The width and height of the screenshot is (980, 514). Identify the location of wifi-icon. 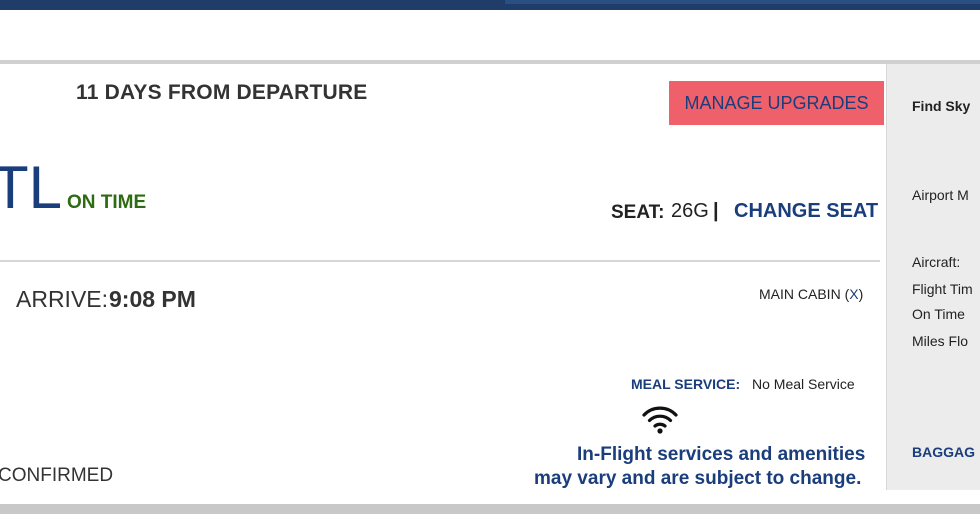
(660, 420).